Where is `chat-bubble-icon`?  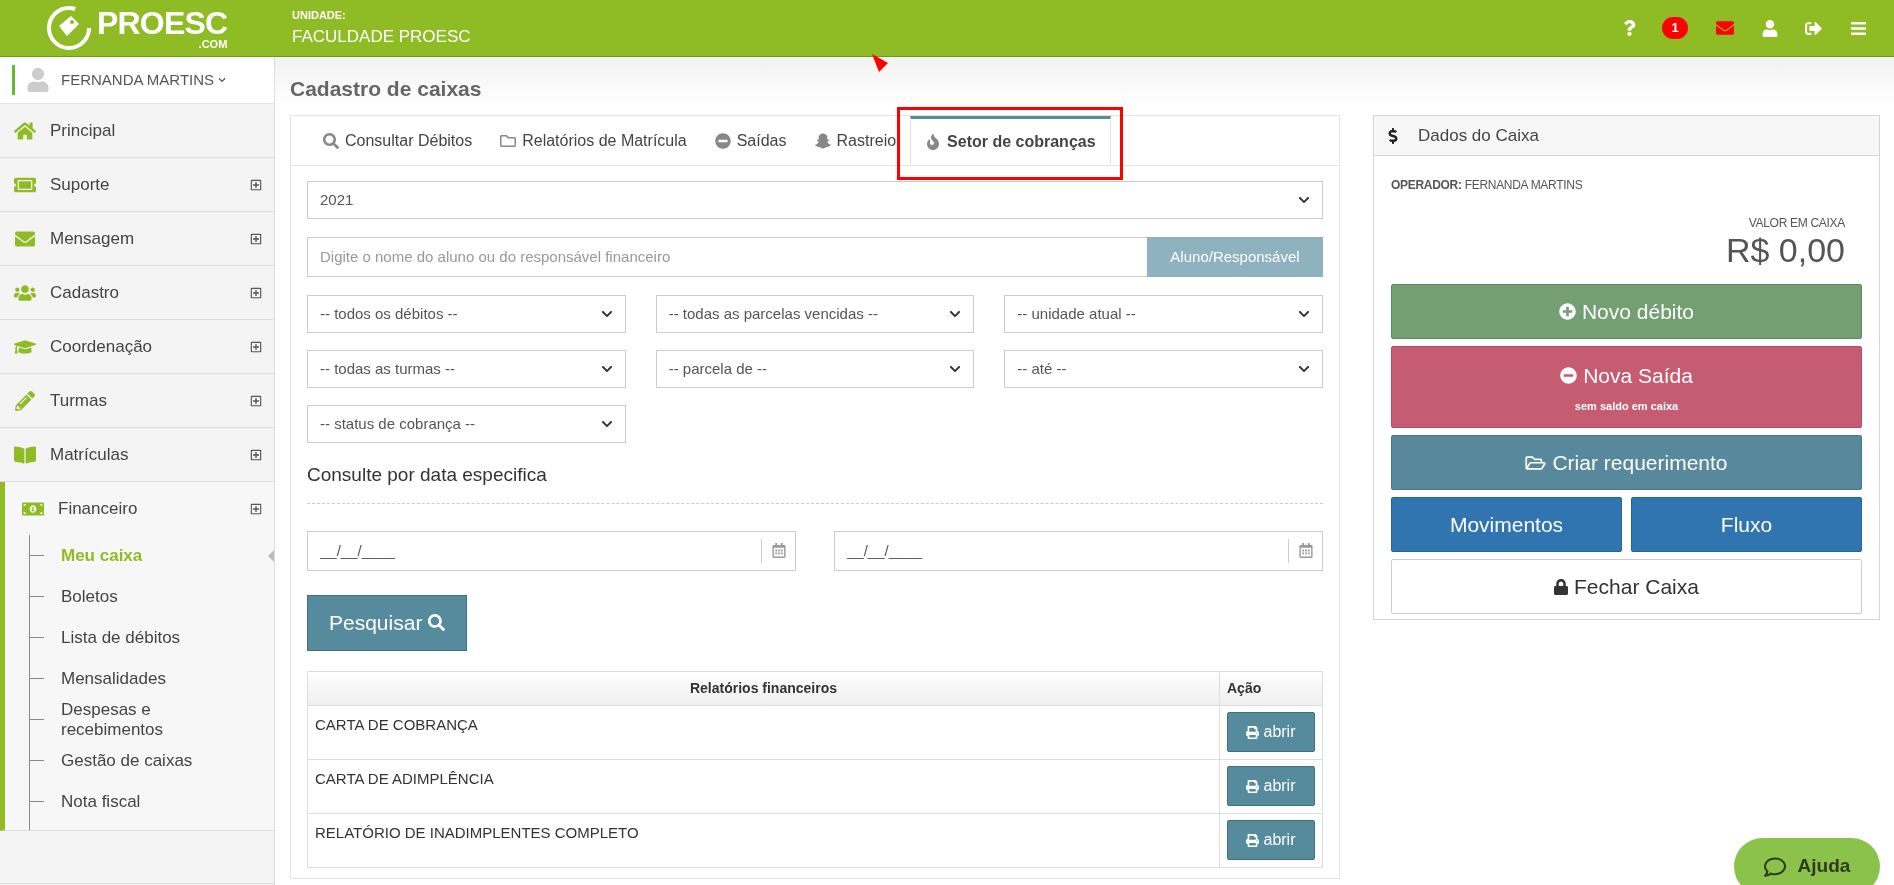
chat-bubble-icon is located at coordinates (1774, 866).